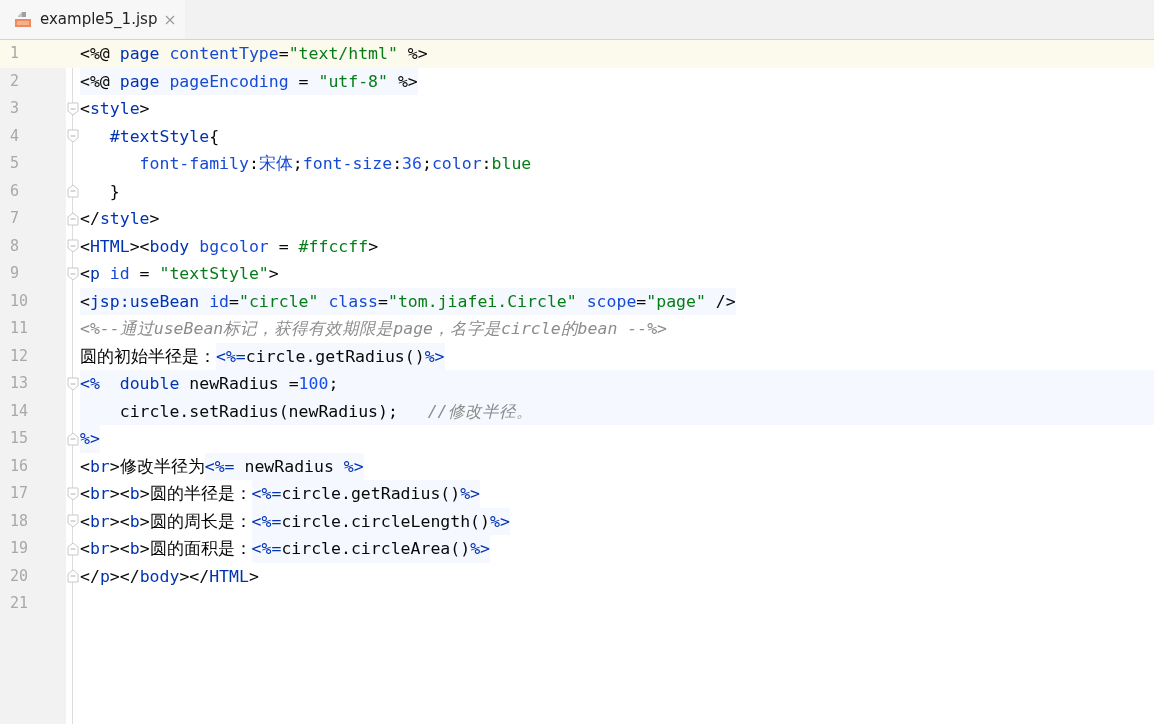 The height and width of the screenshot is (725, 1154). What do you see at coordinates (179, 274) in the screenshot?
I see `code-line: <p id = "textStyle">` at bounding box center [179, 274].